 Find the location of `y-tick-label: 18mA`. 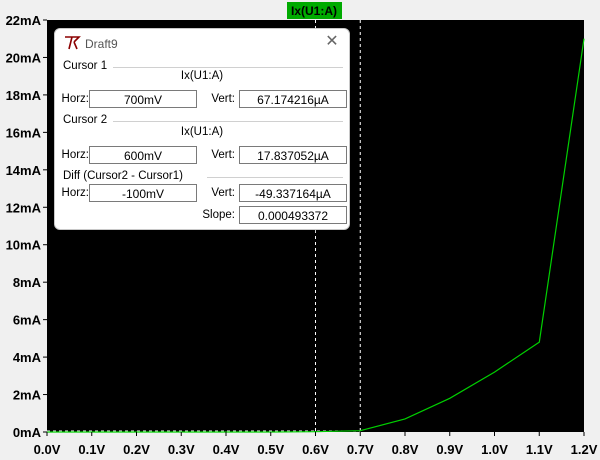

y-tick-label: 18mA is located at coordinates (24, 95).